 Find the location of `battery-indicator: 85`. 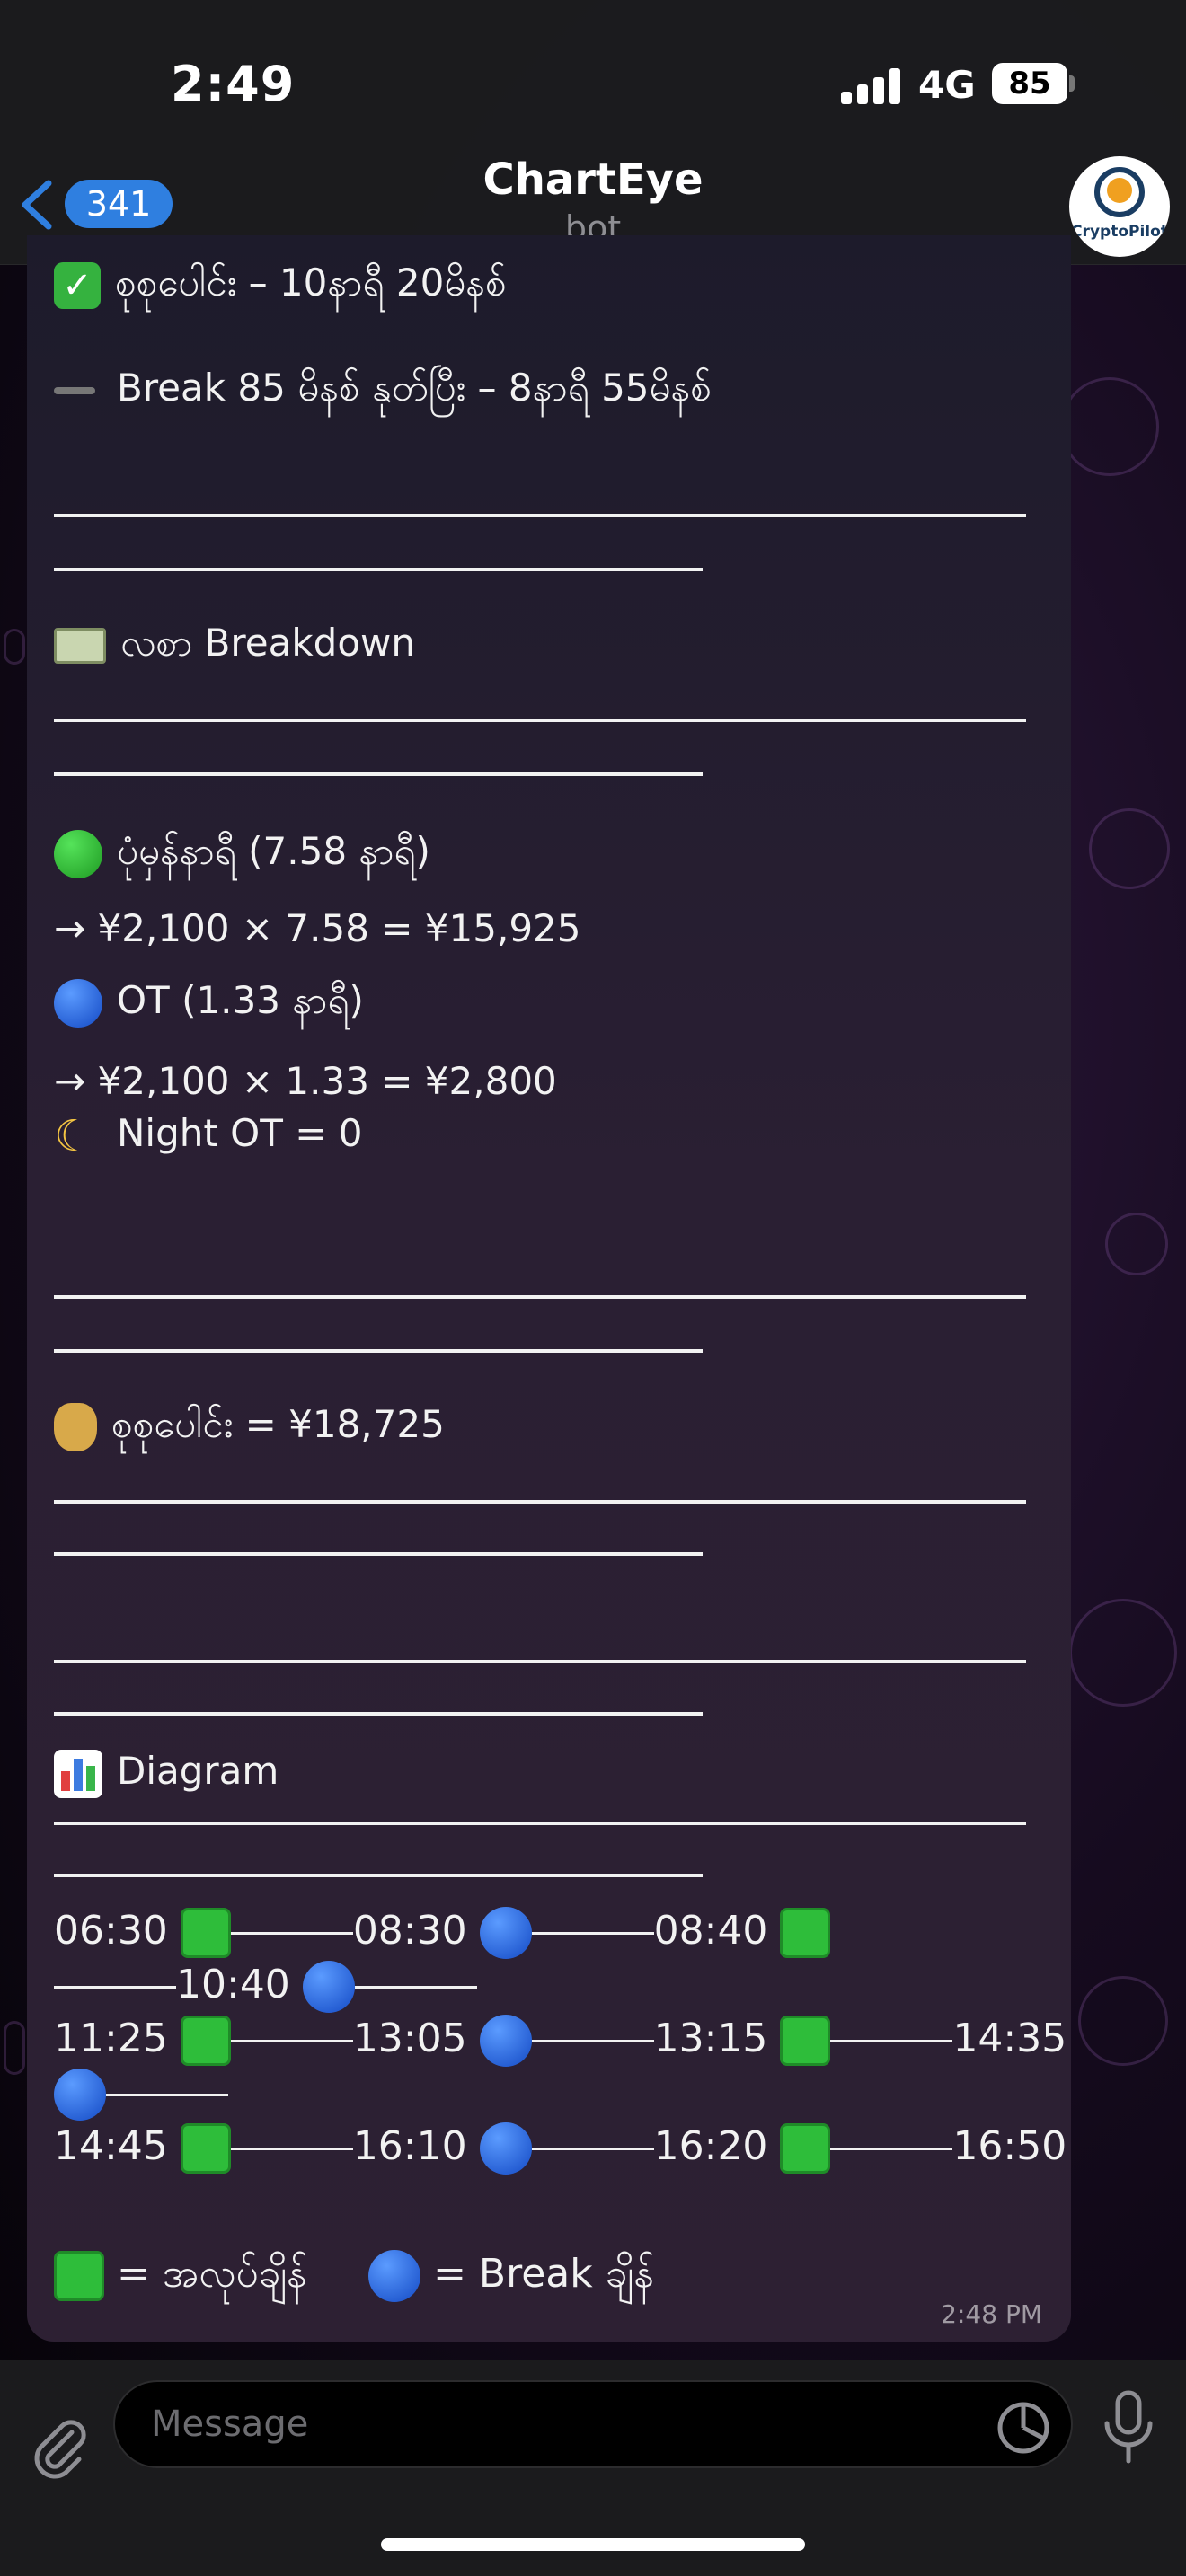

battery-indicator: 85 is located at coordinates (1029, 83).